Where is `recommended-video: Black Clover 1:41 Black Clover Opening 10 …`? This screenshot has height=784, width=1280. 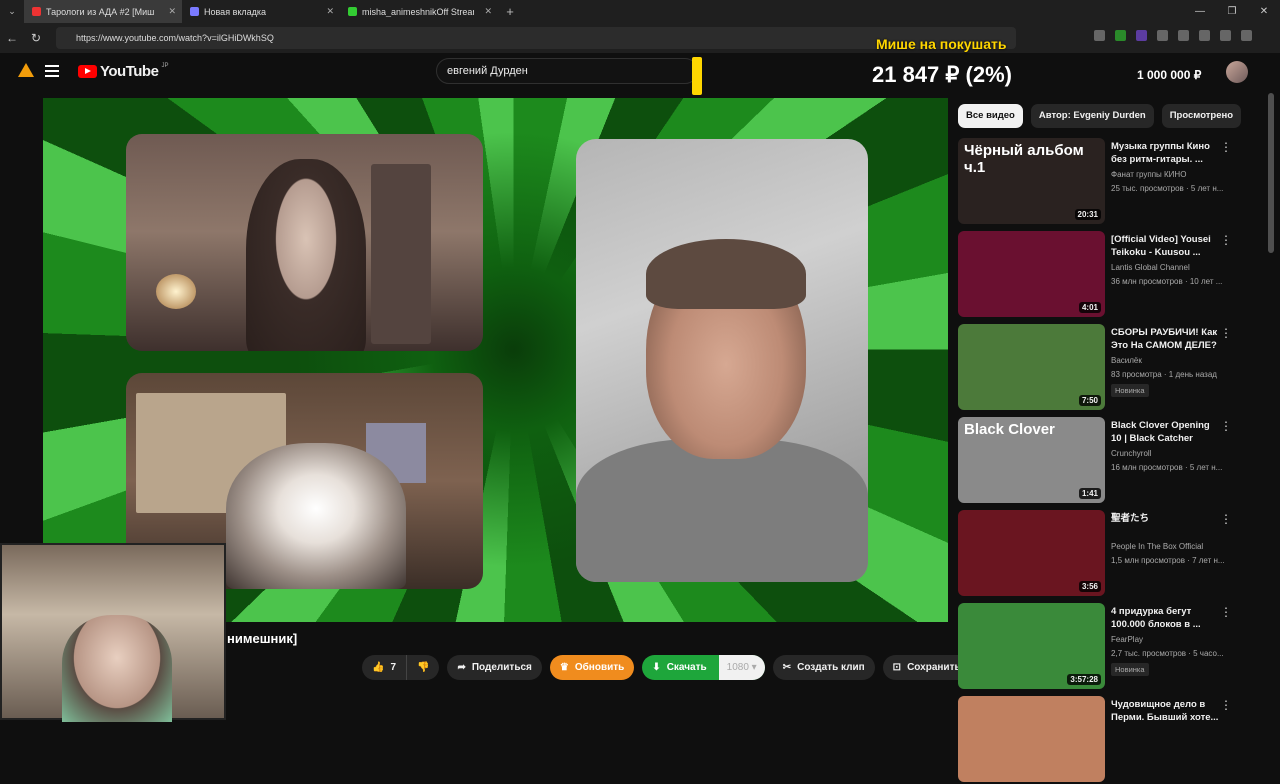
recommended-video: Black Clover 1:41 Black Clover Opening 10 … is located at coordinates (1108, 461).